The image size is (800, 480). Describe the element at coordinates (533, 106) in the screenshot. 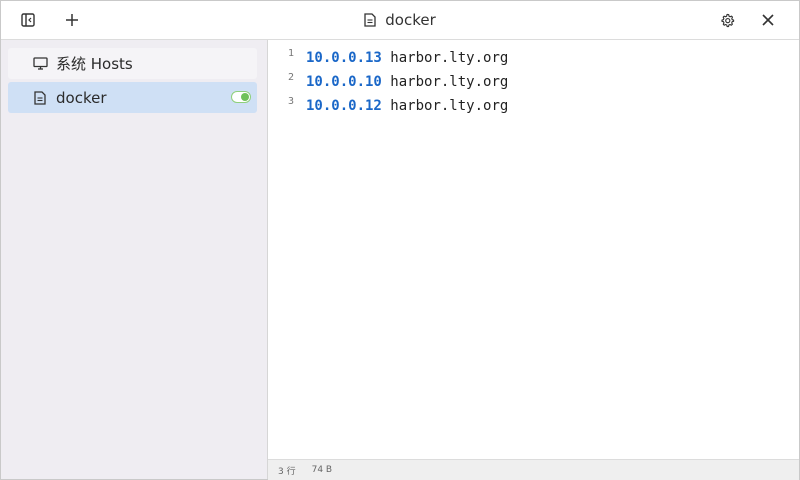

I see `editor-line: 3 10.0.0.12 harbor.lty.org` at that location.